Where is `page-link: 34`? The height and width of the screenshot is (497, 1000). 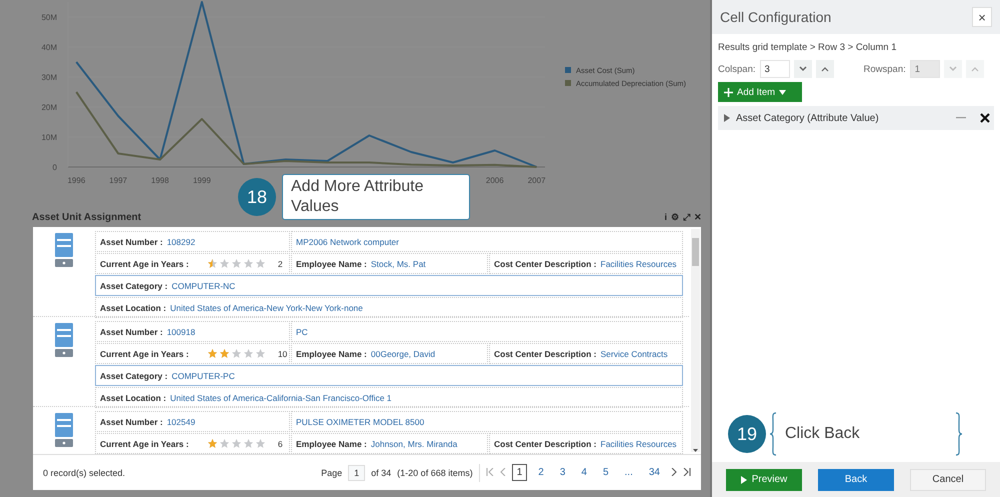 page-link: 34 is located at coordinates (654, 472).